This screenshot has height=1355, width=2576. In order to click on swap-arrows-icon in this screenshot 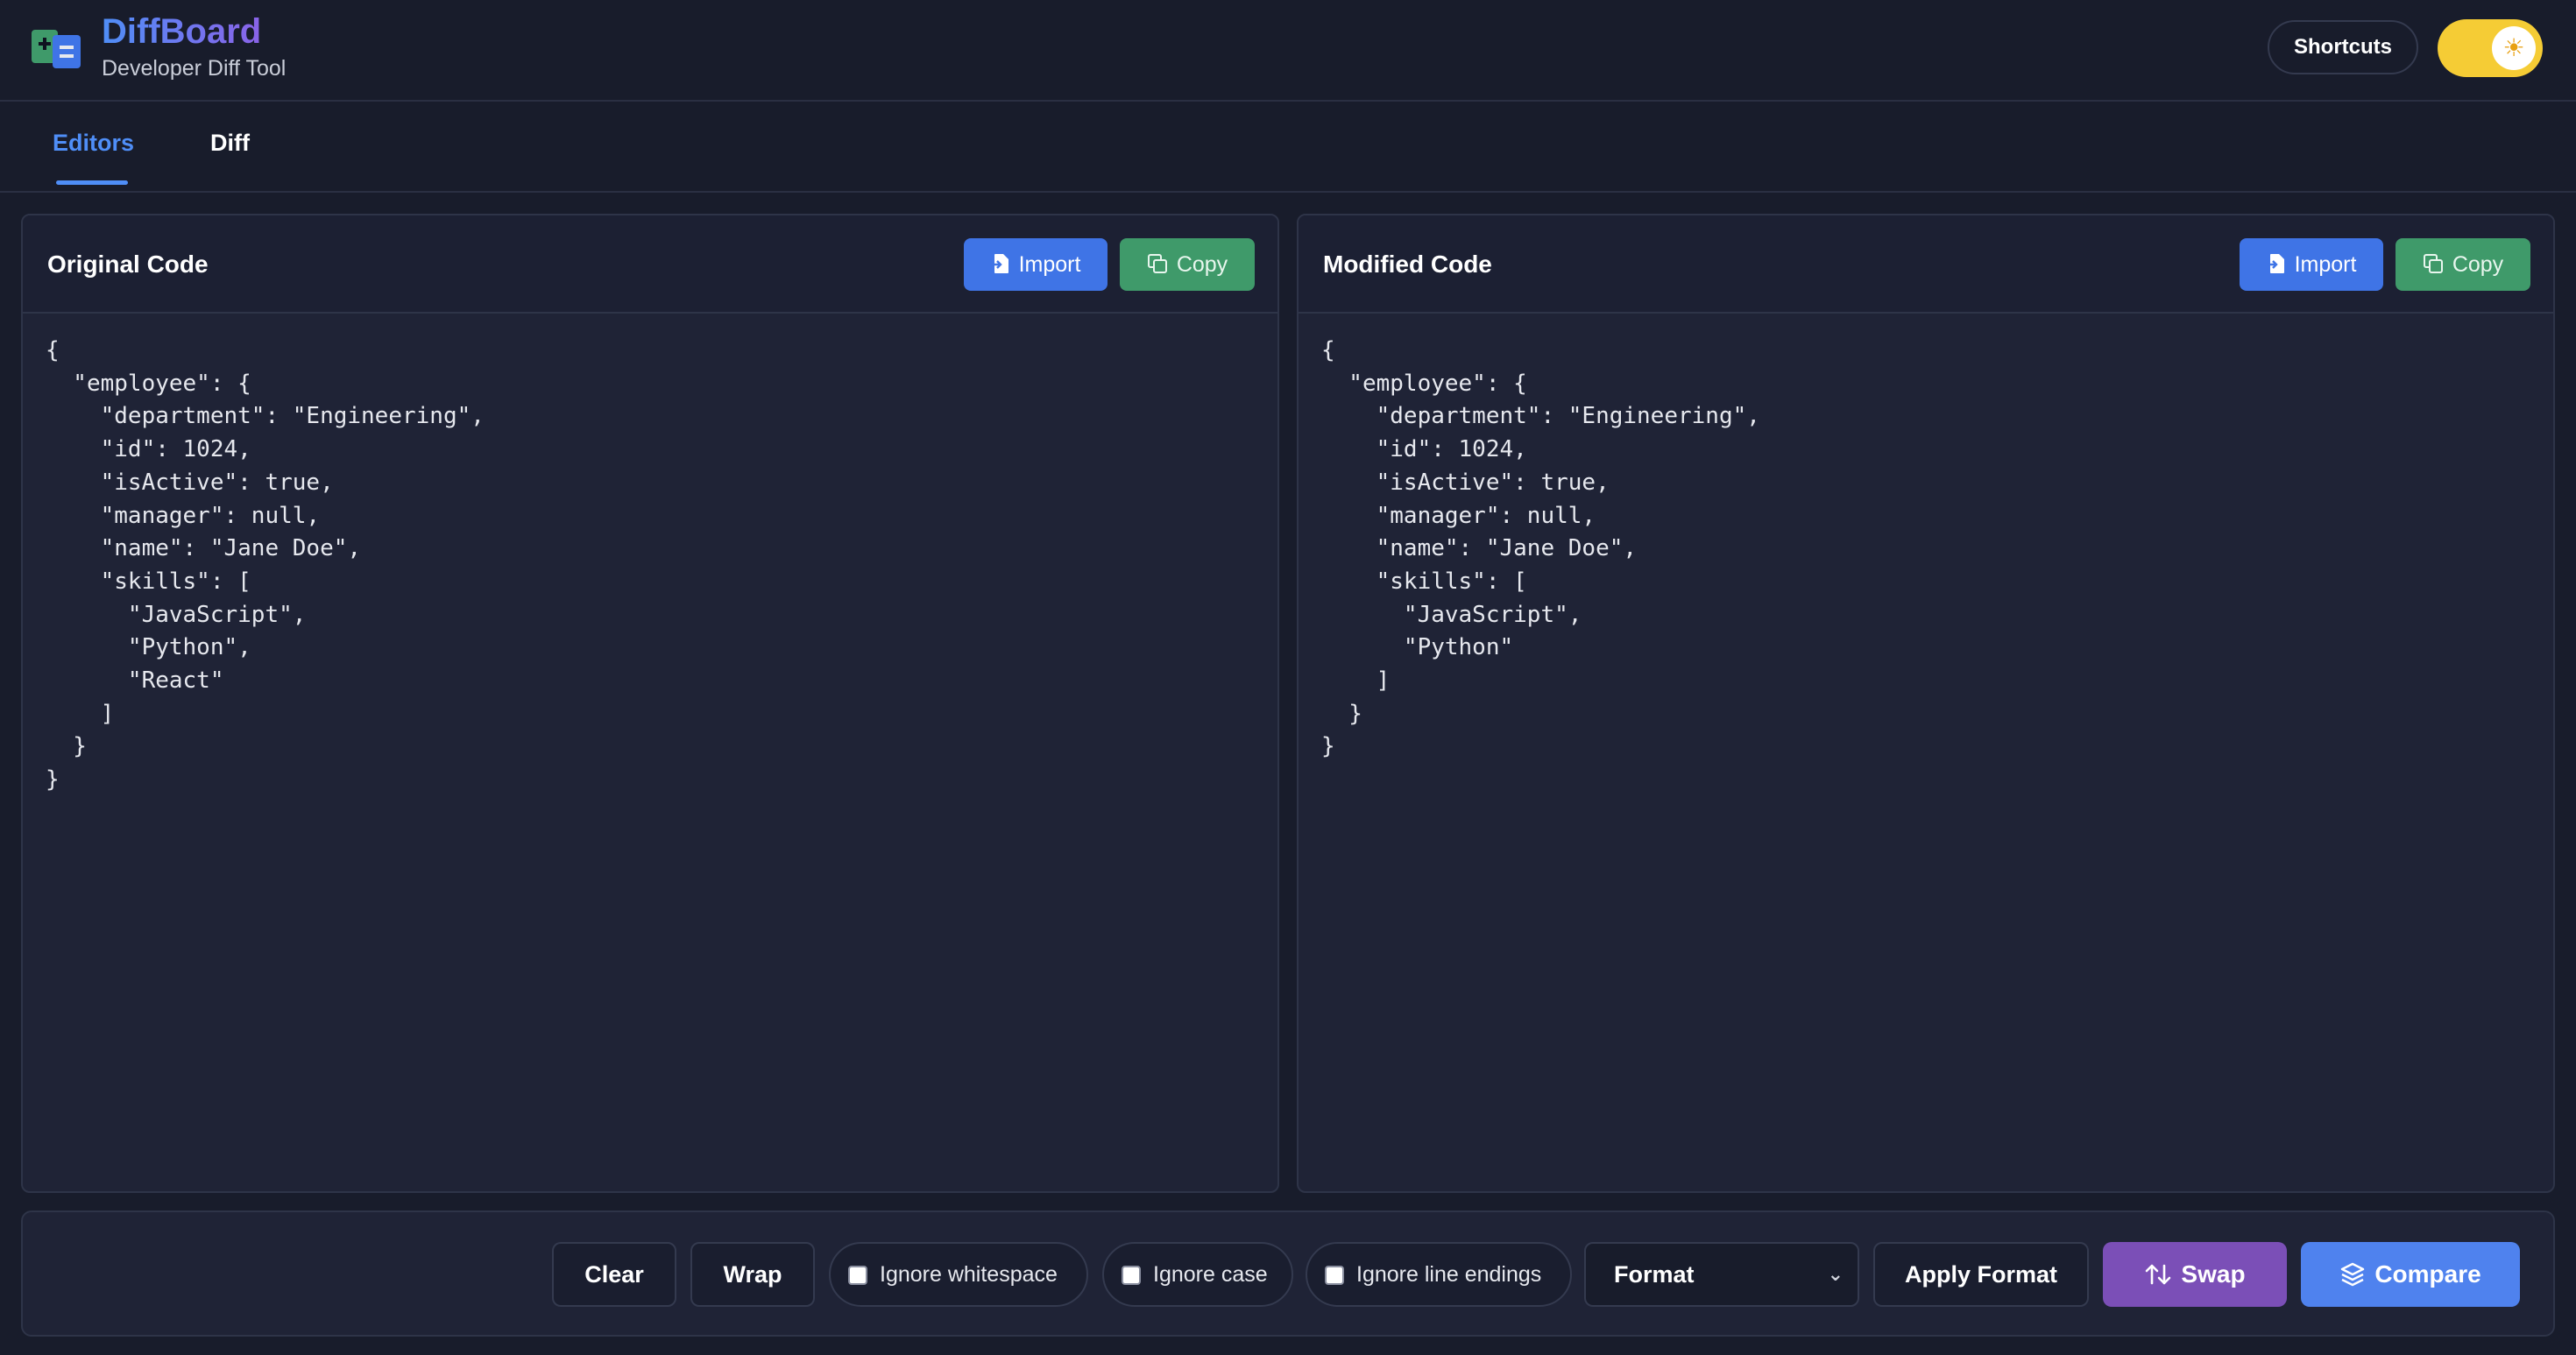, I will do `click(2158, 1274)`.